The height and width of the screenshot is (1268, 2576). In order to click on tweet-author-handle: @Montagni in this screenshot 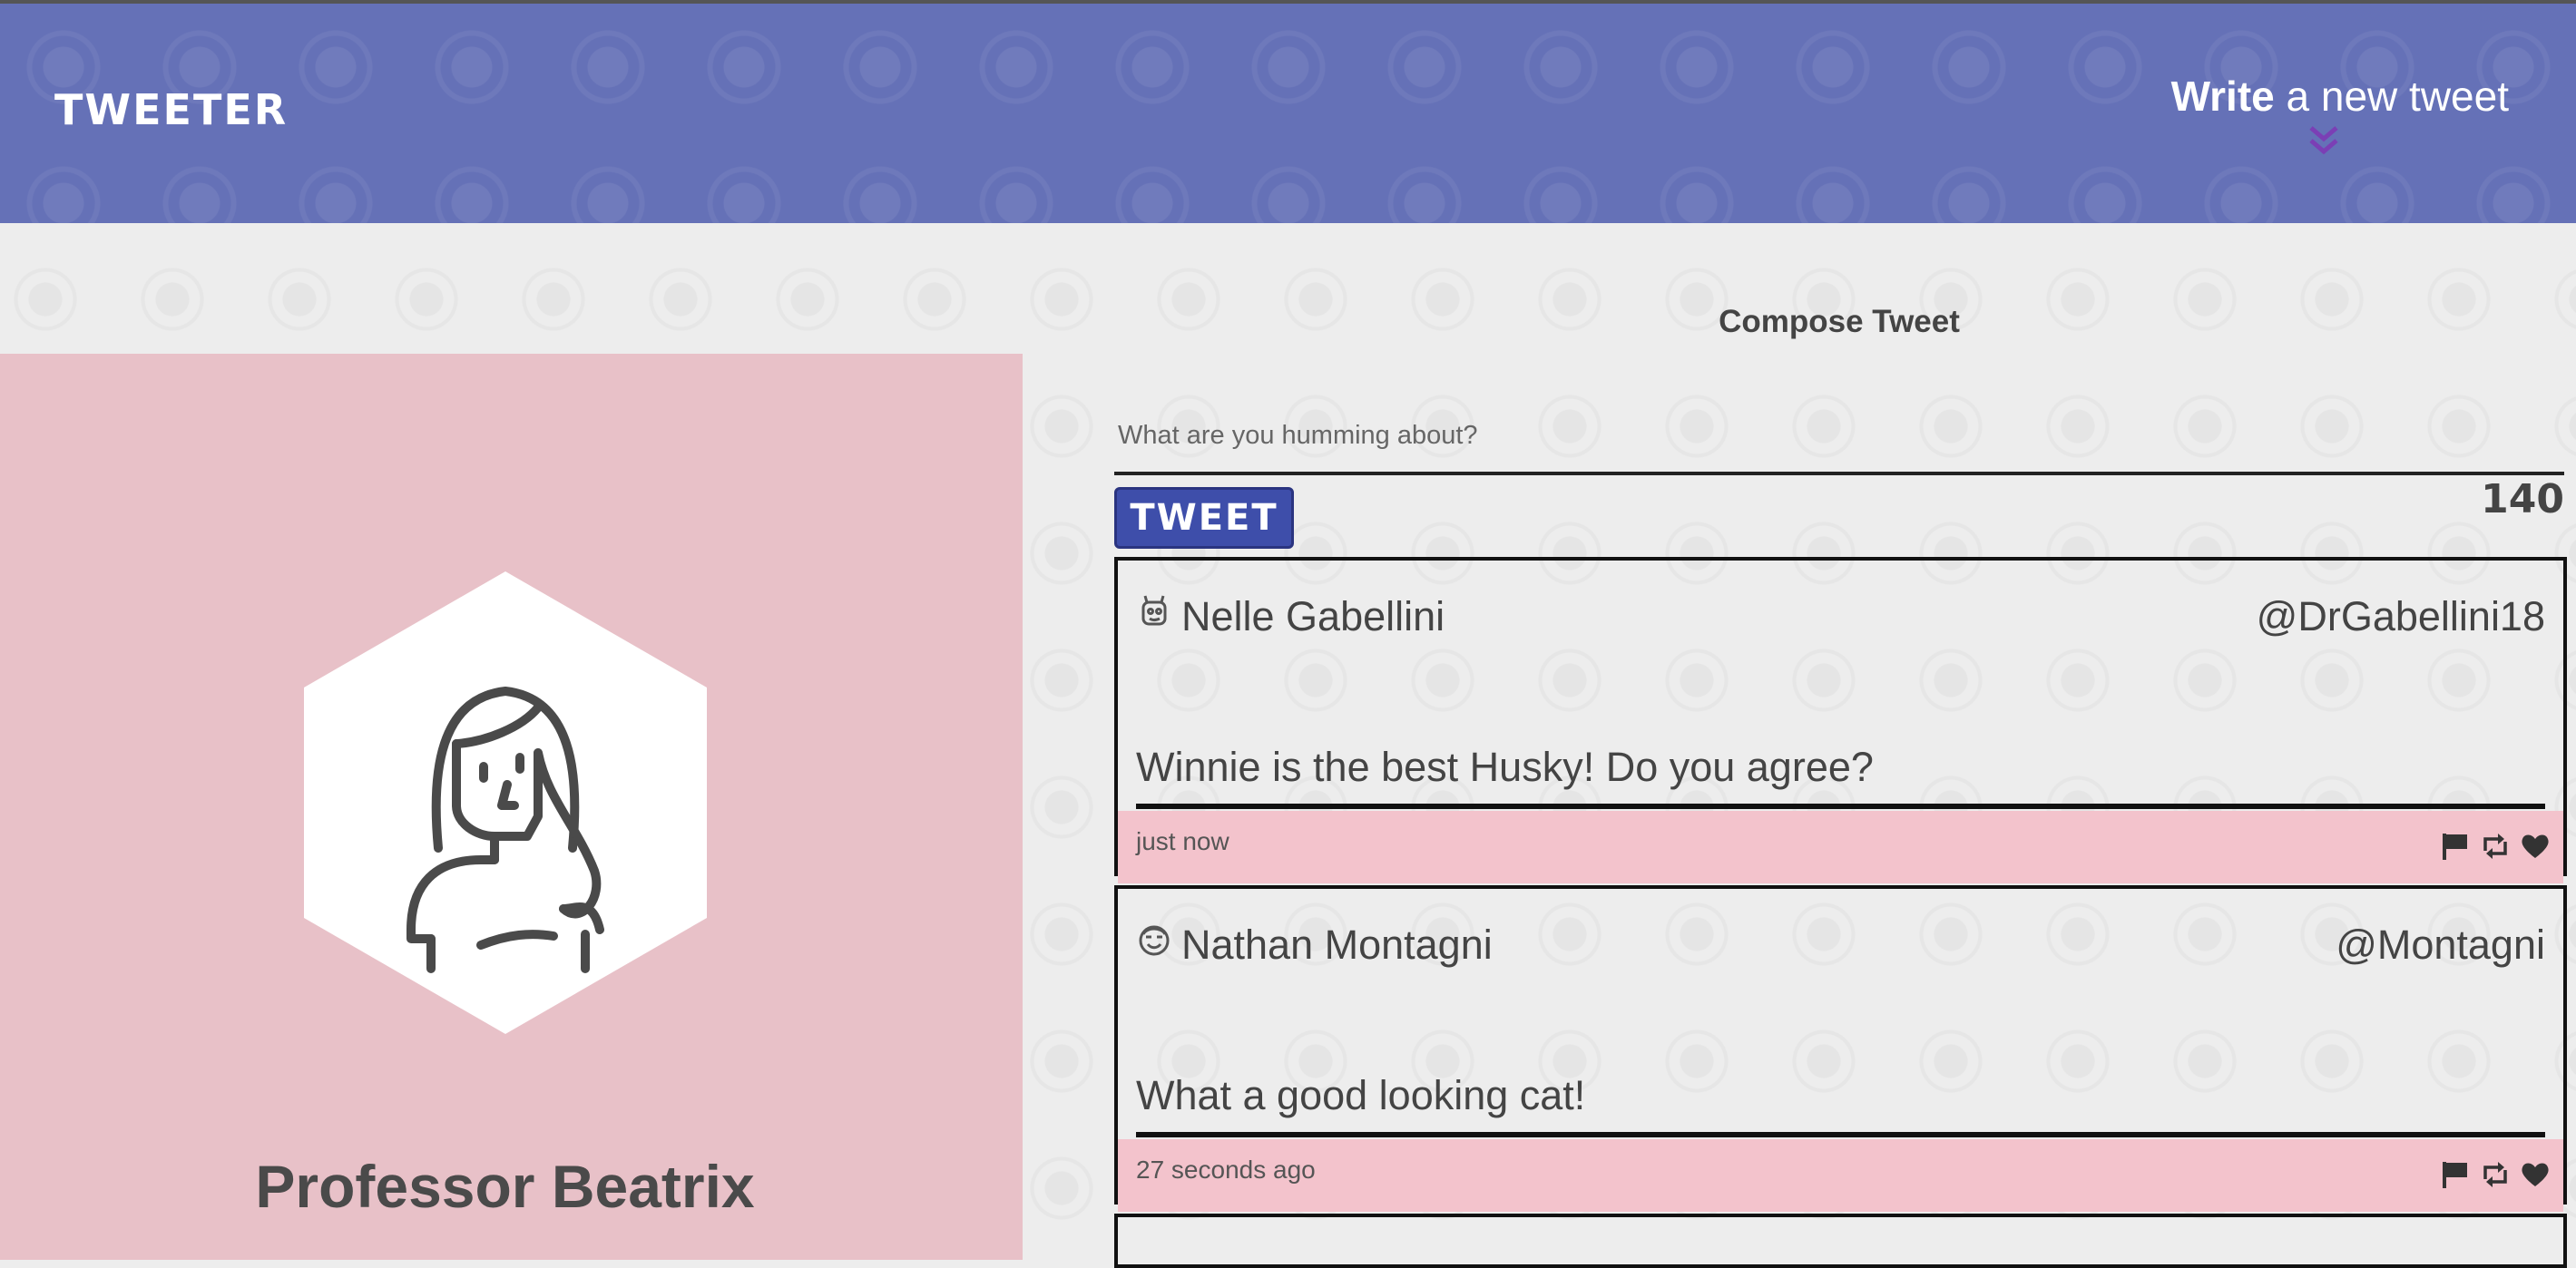, I will do `click(2440, 945)`.